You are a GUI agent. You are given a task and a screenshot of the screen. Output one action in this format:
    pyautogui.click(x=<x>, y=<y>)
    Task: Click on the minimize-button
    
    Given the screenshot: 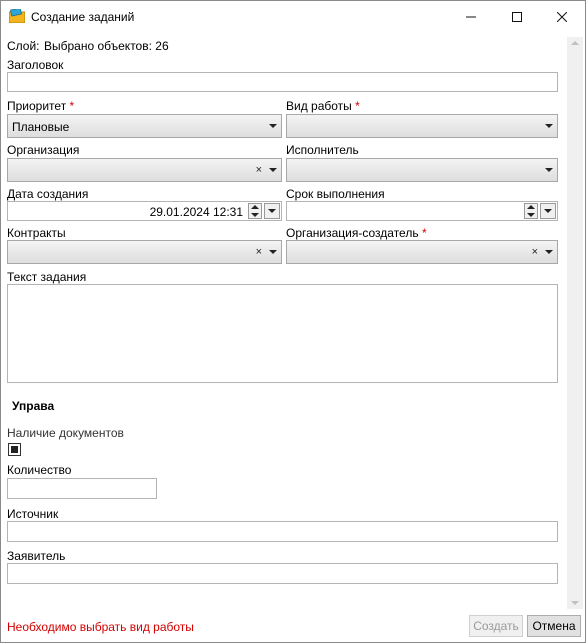 What is the action you would take?
    pyautogui.click(x=471, y=16)
    